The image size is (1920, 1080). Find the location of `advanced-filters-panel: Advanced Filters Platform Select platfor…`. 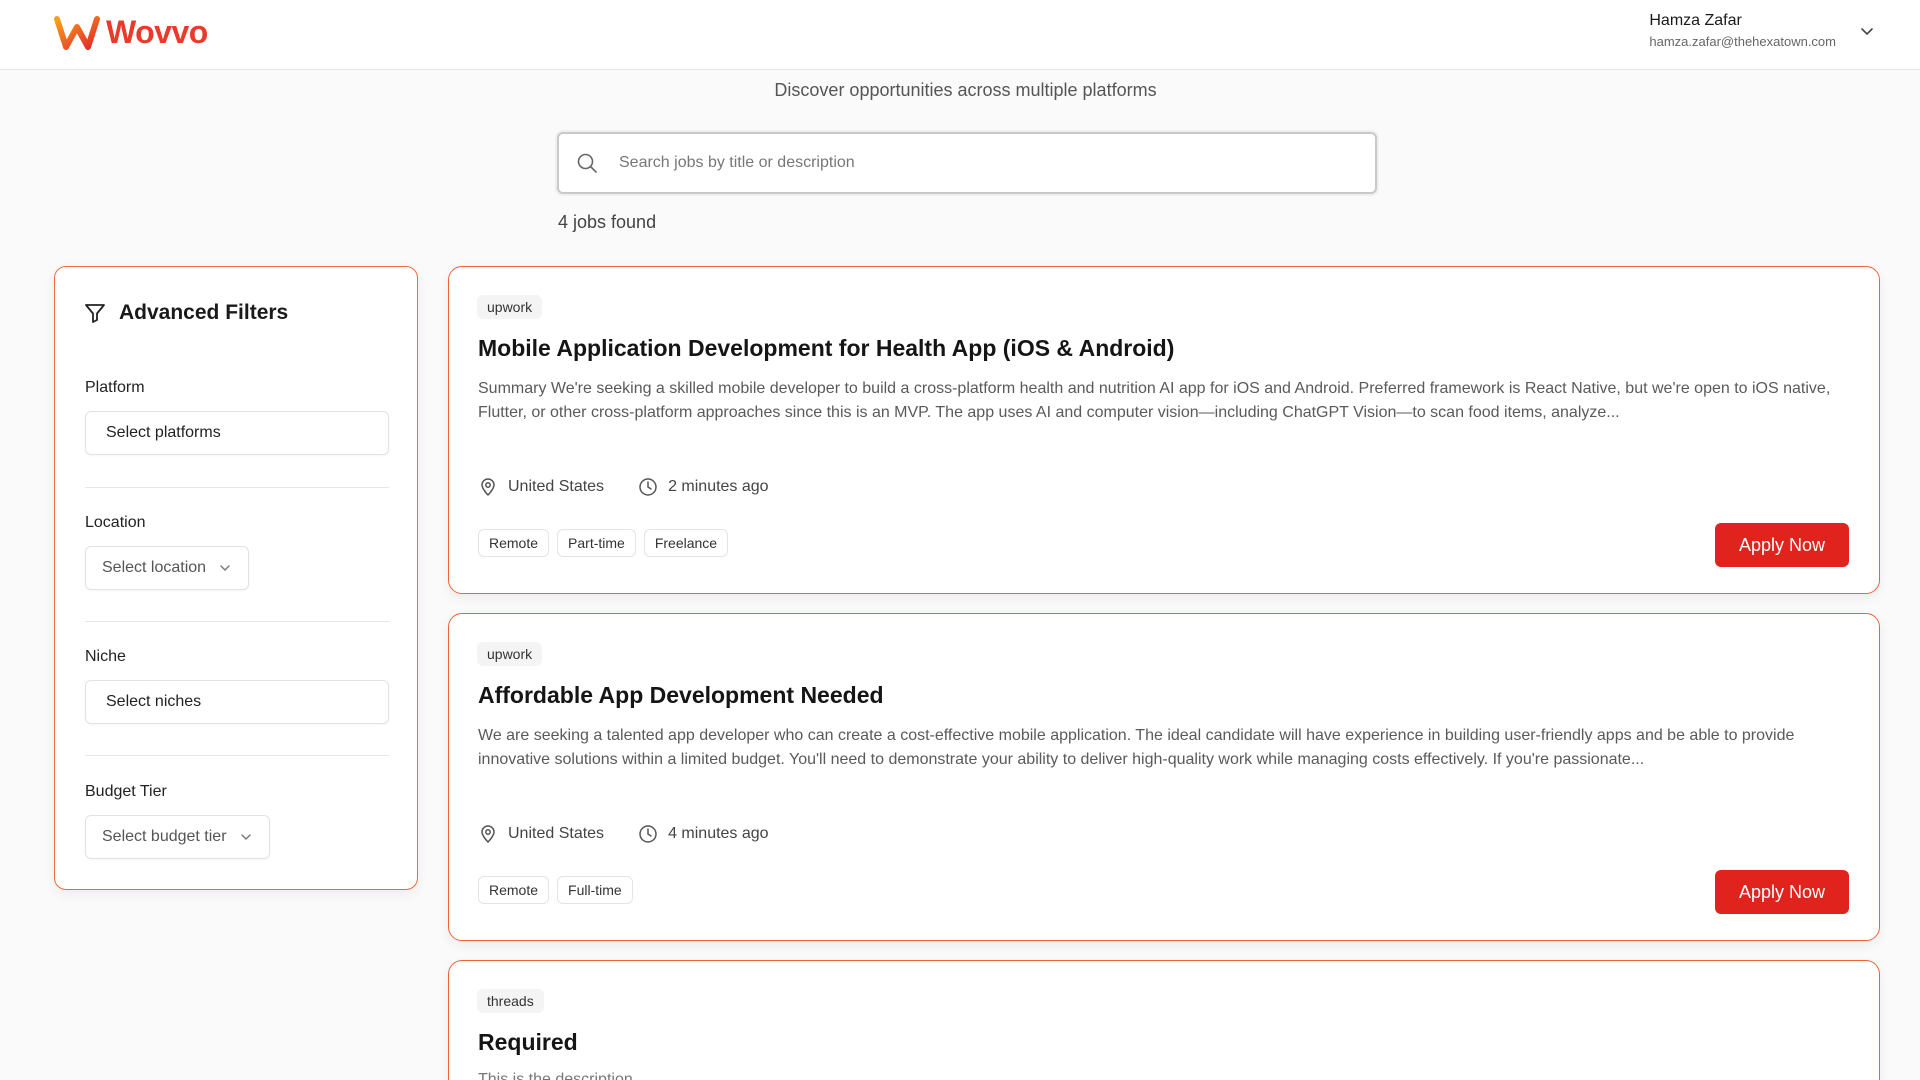

advanced-filters-panel: Advanced Filters Platform Select platfor… is located at coordinates (236, 578).